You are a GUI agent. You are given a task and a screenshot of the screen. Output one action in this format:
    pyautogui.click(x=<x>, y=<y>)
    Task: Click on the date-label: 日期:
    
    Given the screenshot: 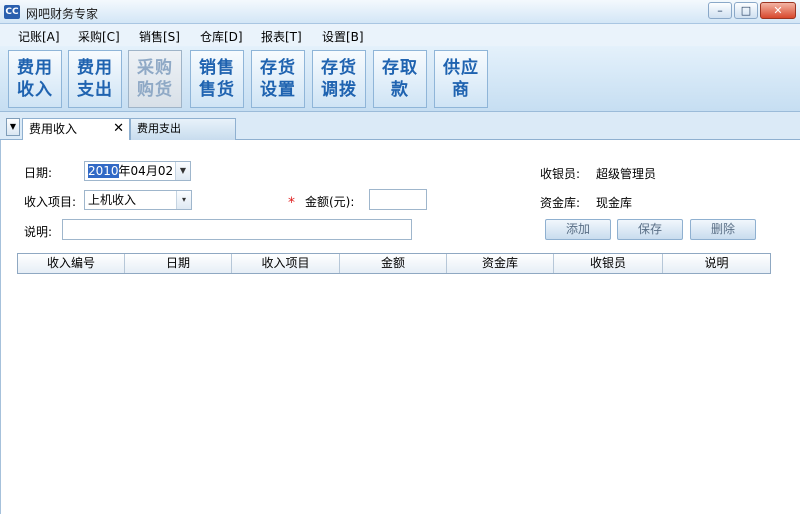 What is the action you would take?
    pyautogui.click(x=38, y=173)
    